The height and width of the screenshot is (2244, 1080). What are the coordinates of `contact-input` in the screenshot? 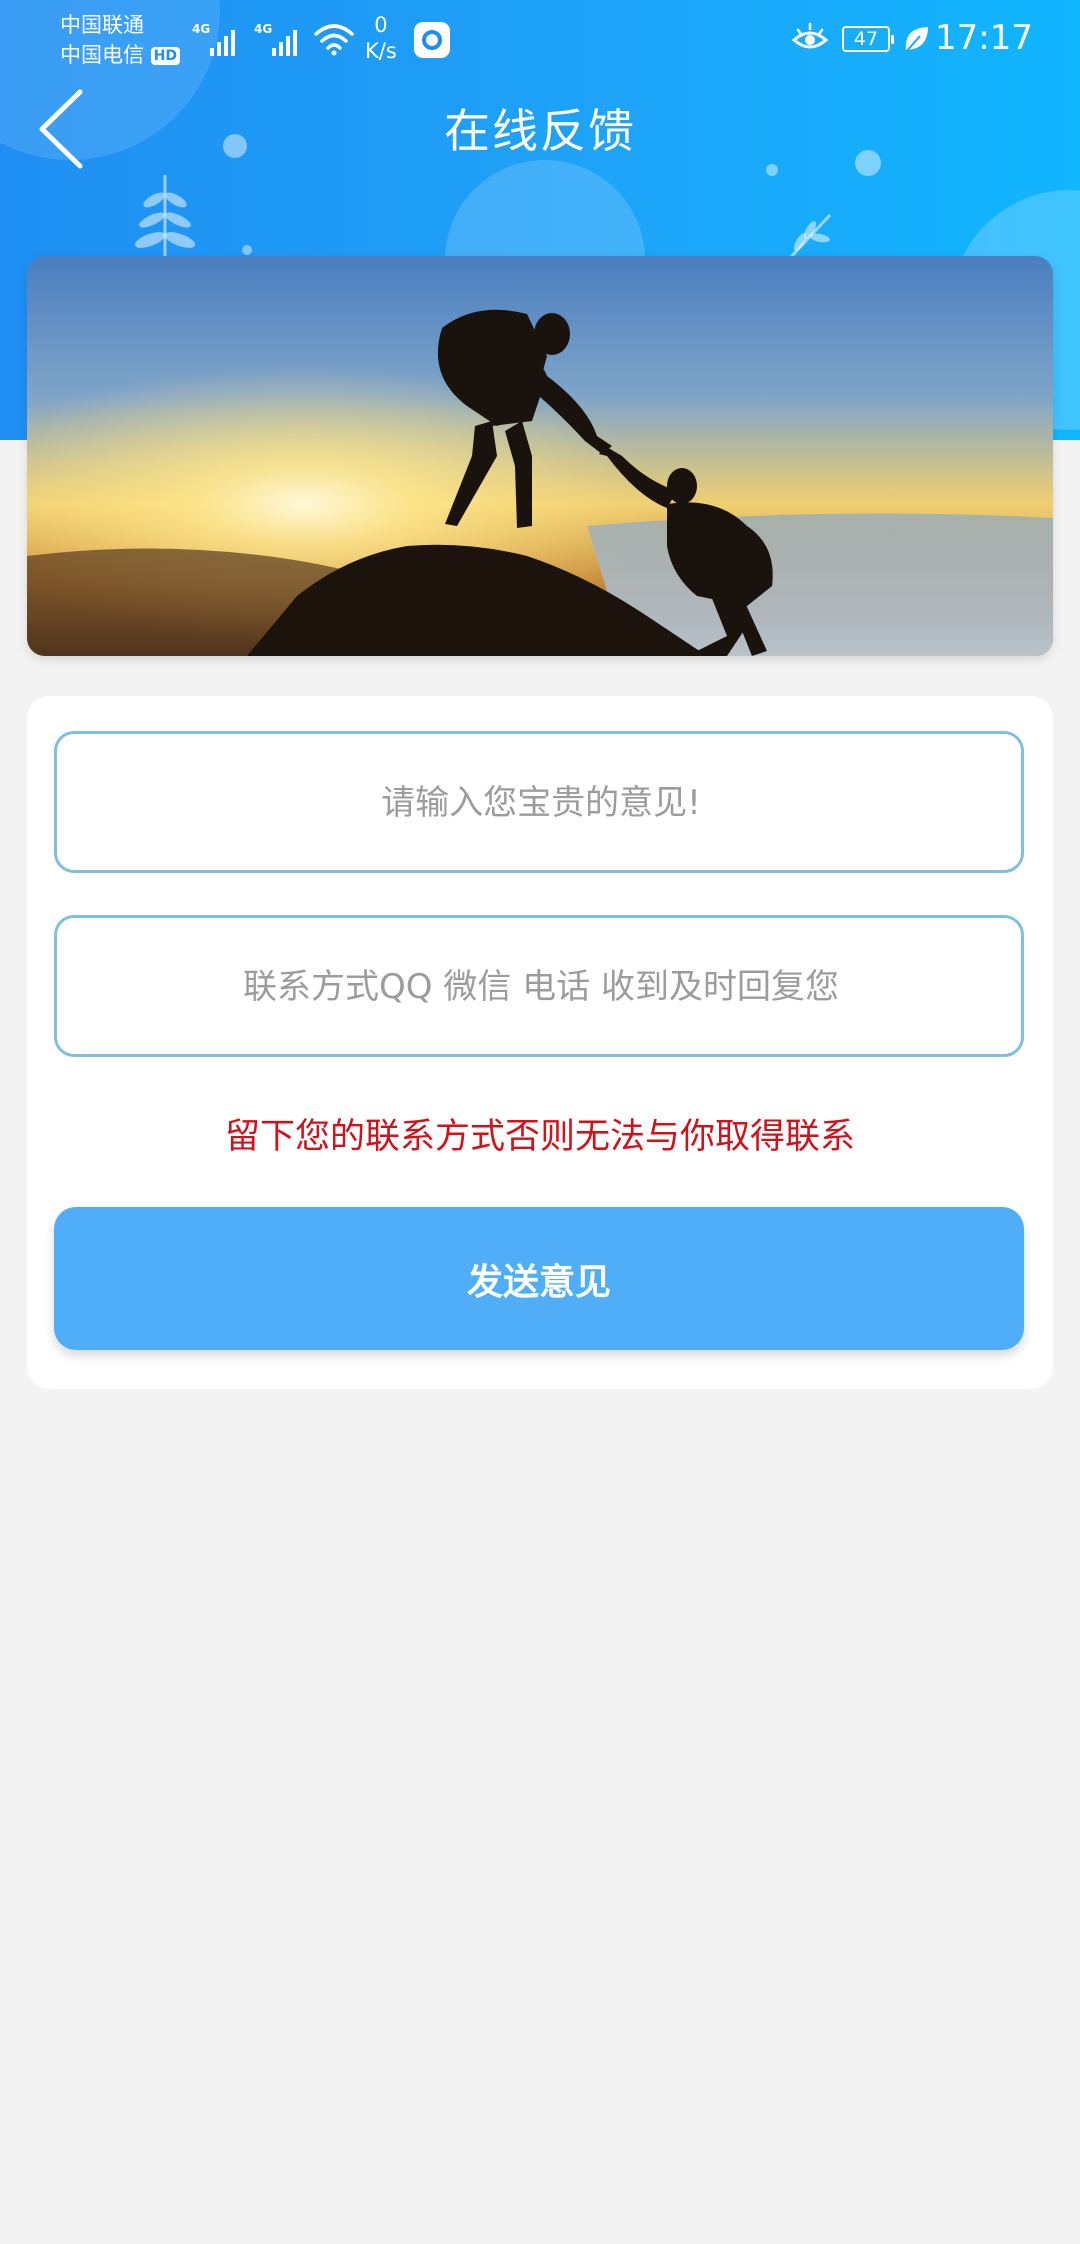 It's located at (541, 987).